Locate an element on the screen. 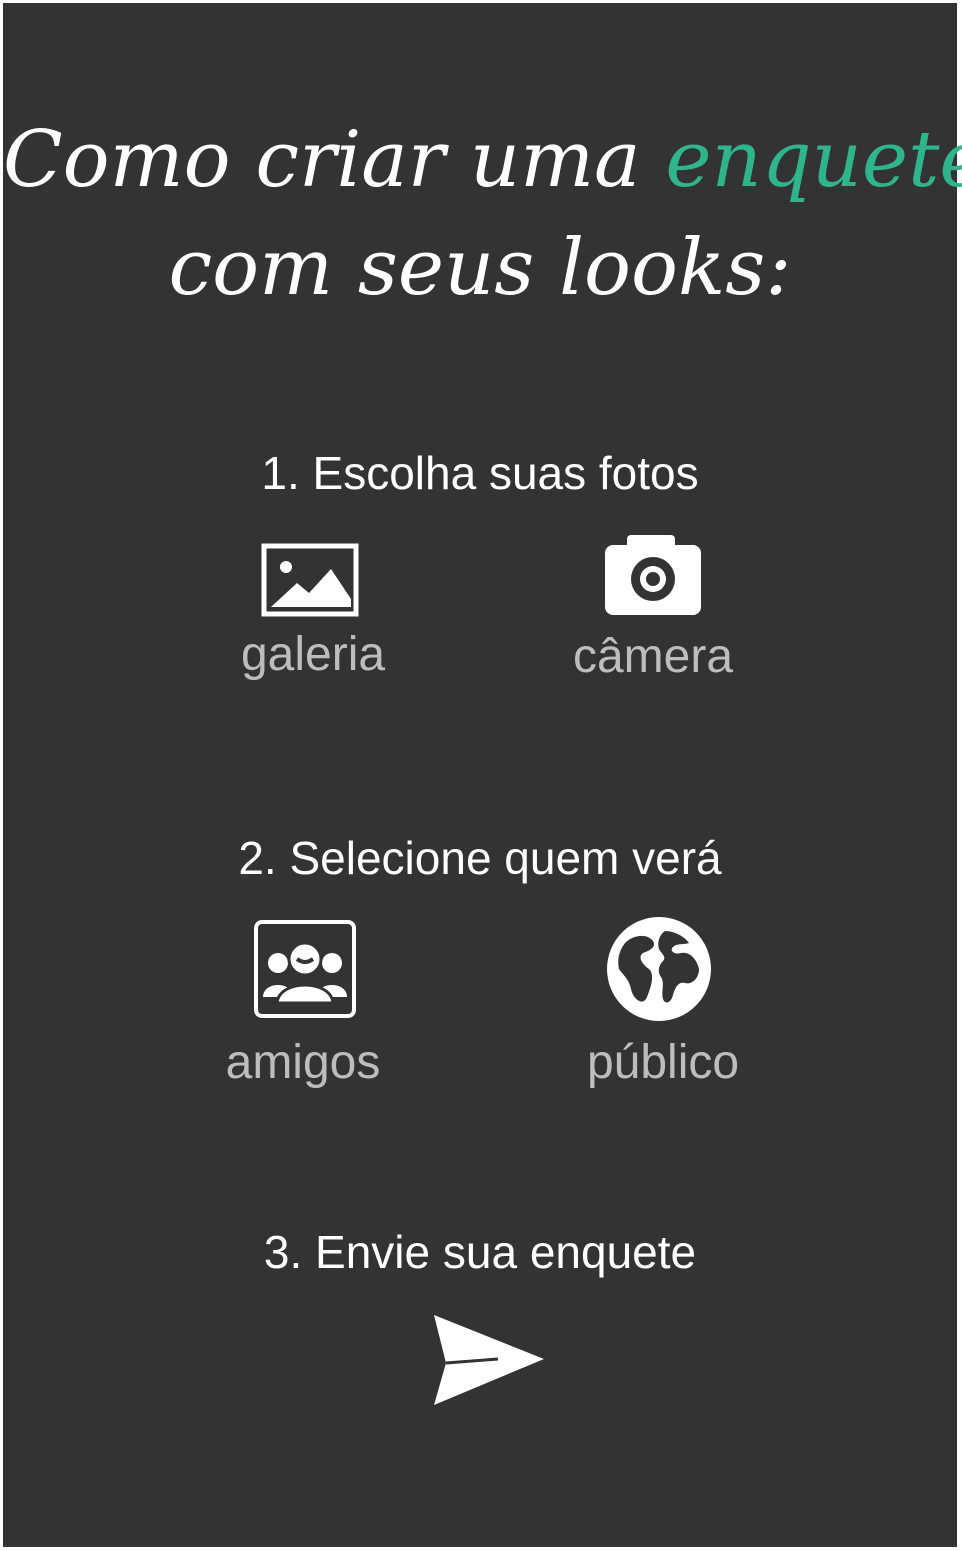 The width and height of the screenshot is (962, 1550). group-icon is located at coordinates (305, 969).